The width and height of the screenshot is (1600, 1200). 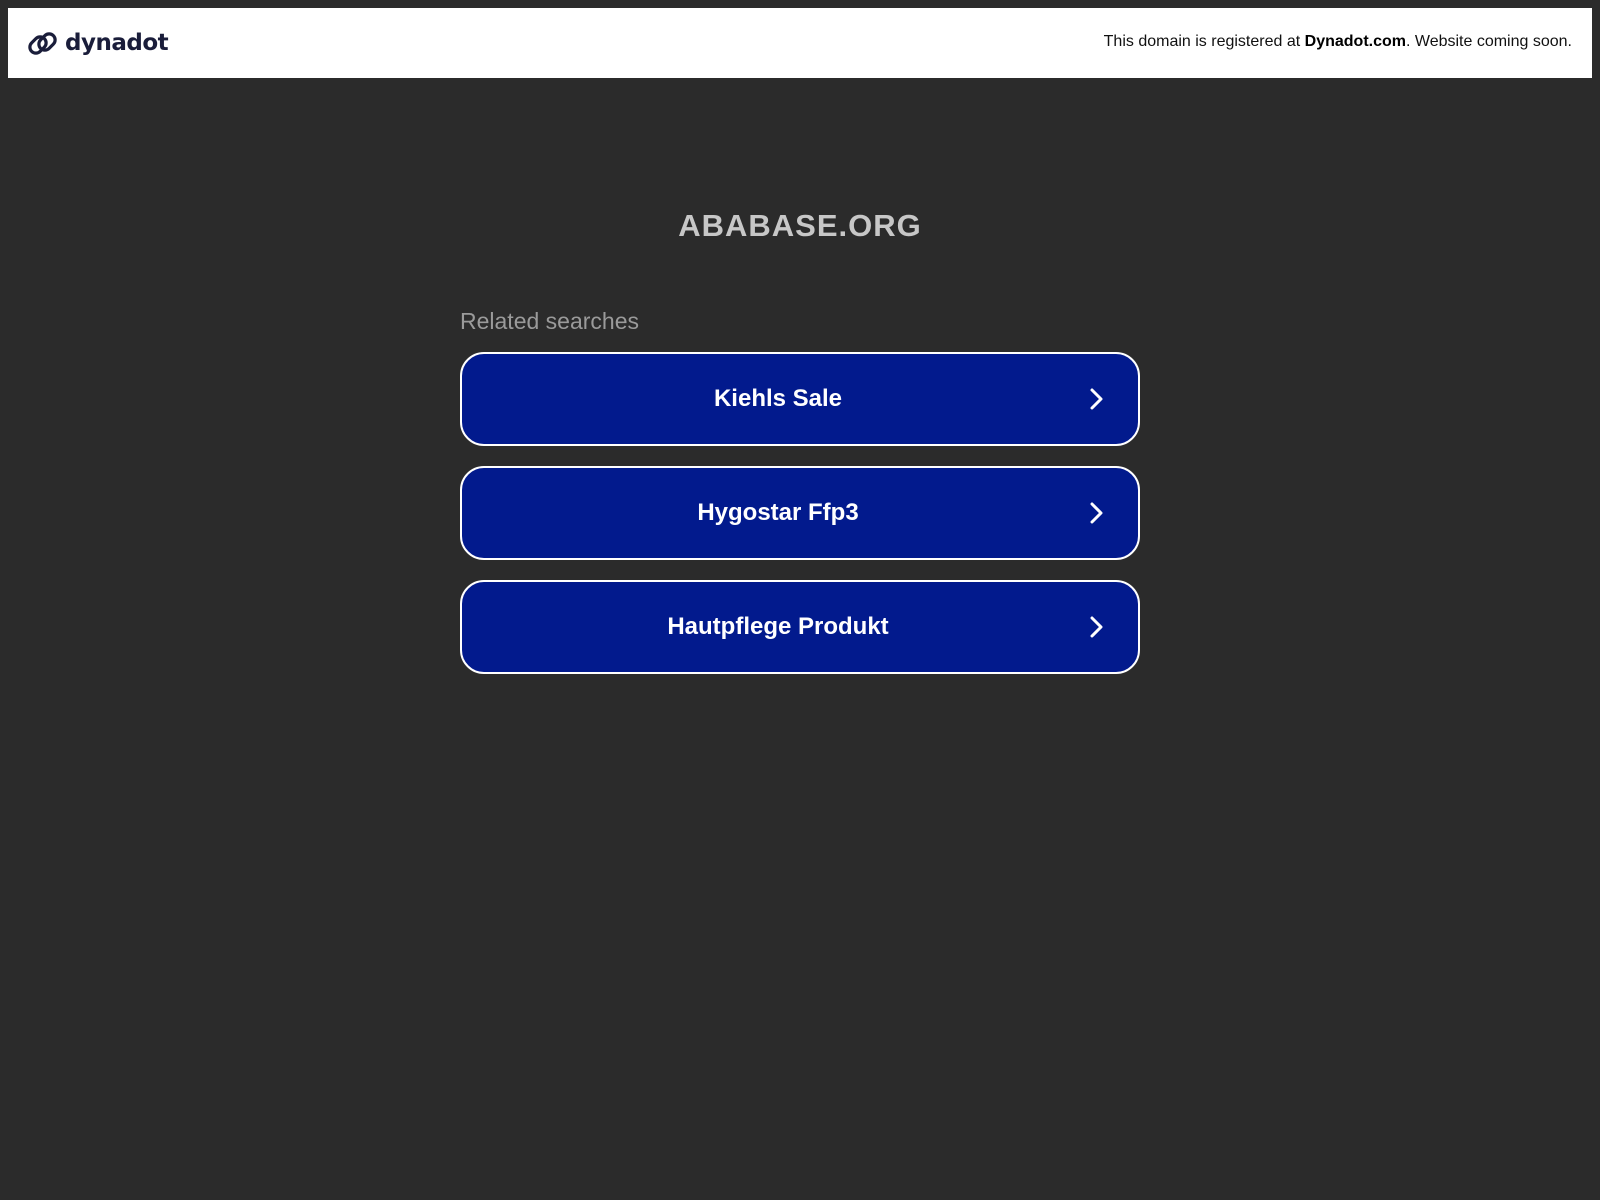 I want to click on related-search-button: Hygostar Ffp3, so click(x=800, y=513).